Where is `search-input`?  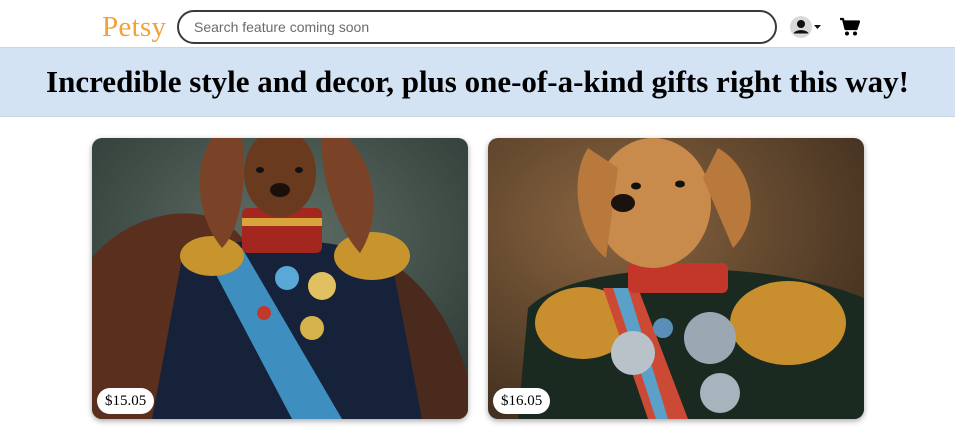 search-input is located at coordinates (477, 27).